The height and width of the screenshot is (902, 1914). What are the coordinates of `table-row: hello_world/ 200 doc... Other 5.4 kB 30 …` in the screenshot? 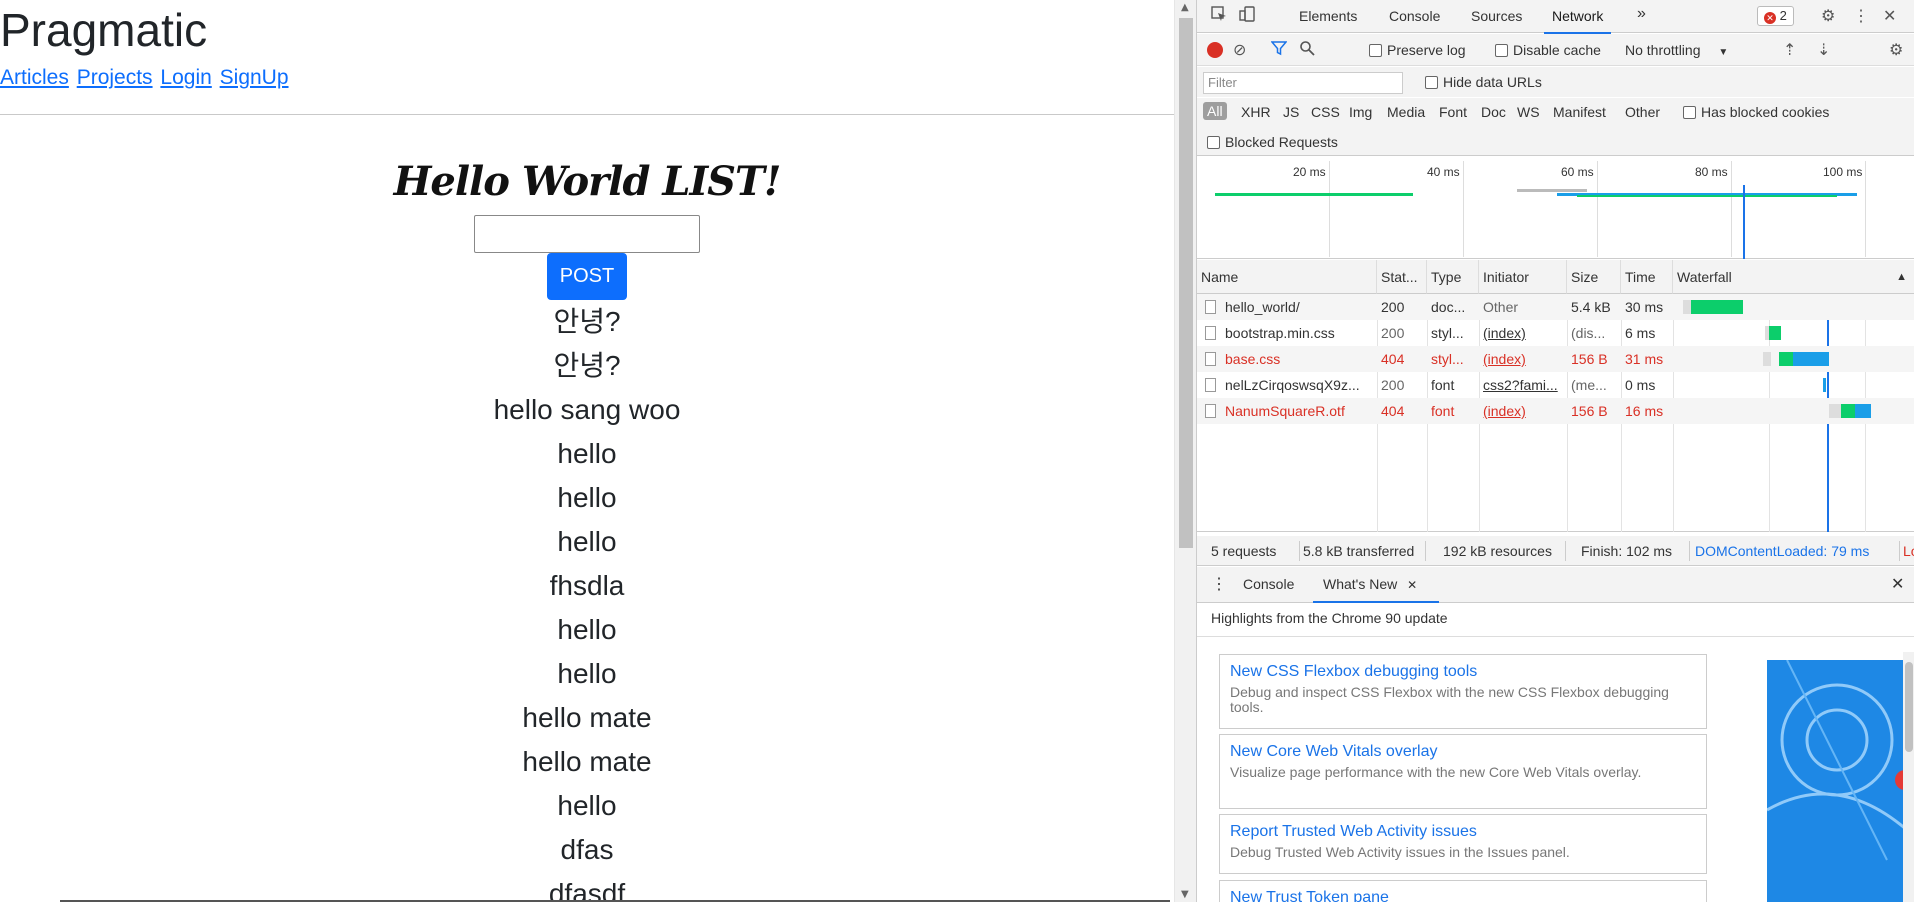 It's located at (1555, 307).